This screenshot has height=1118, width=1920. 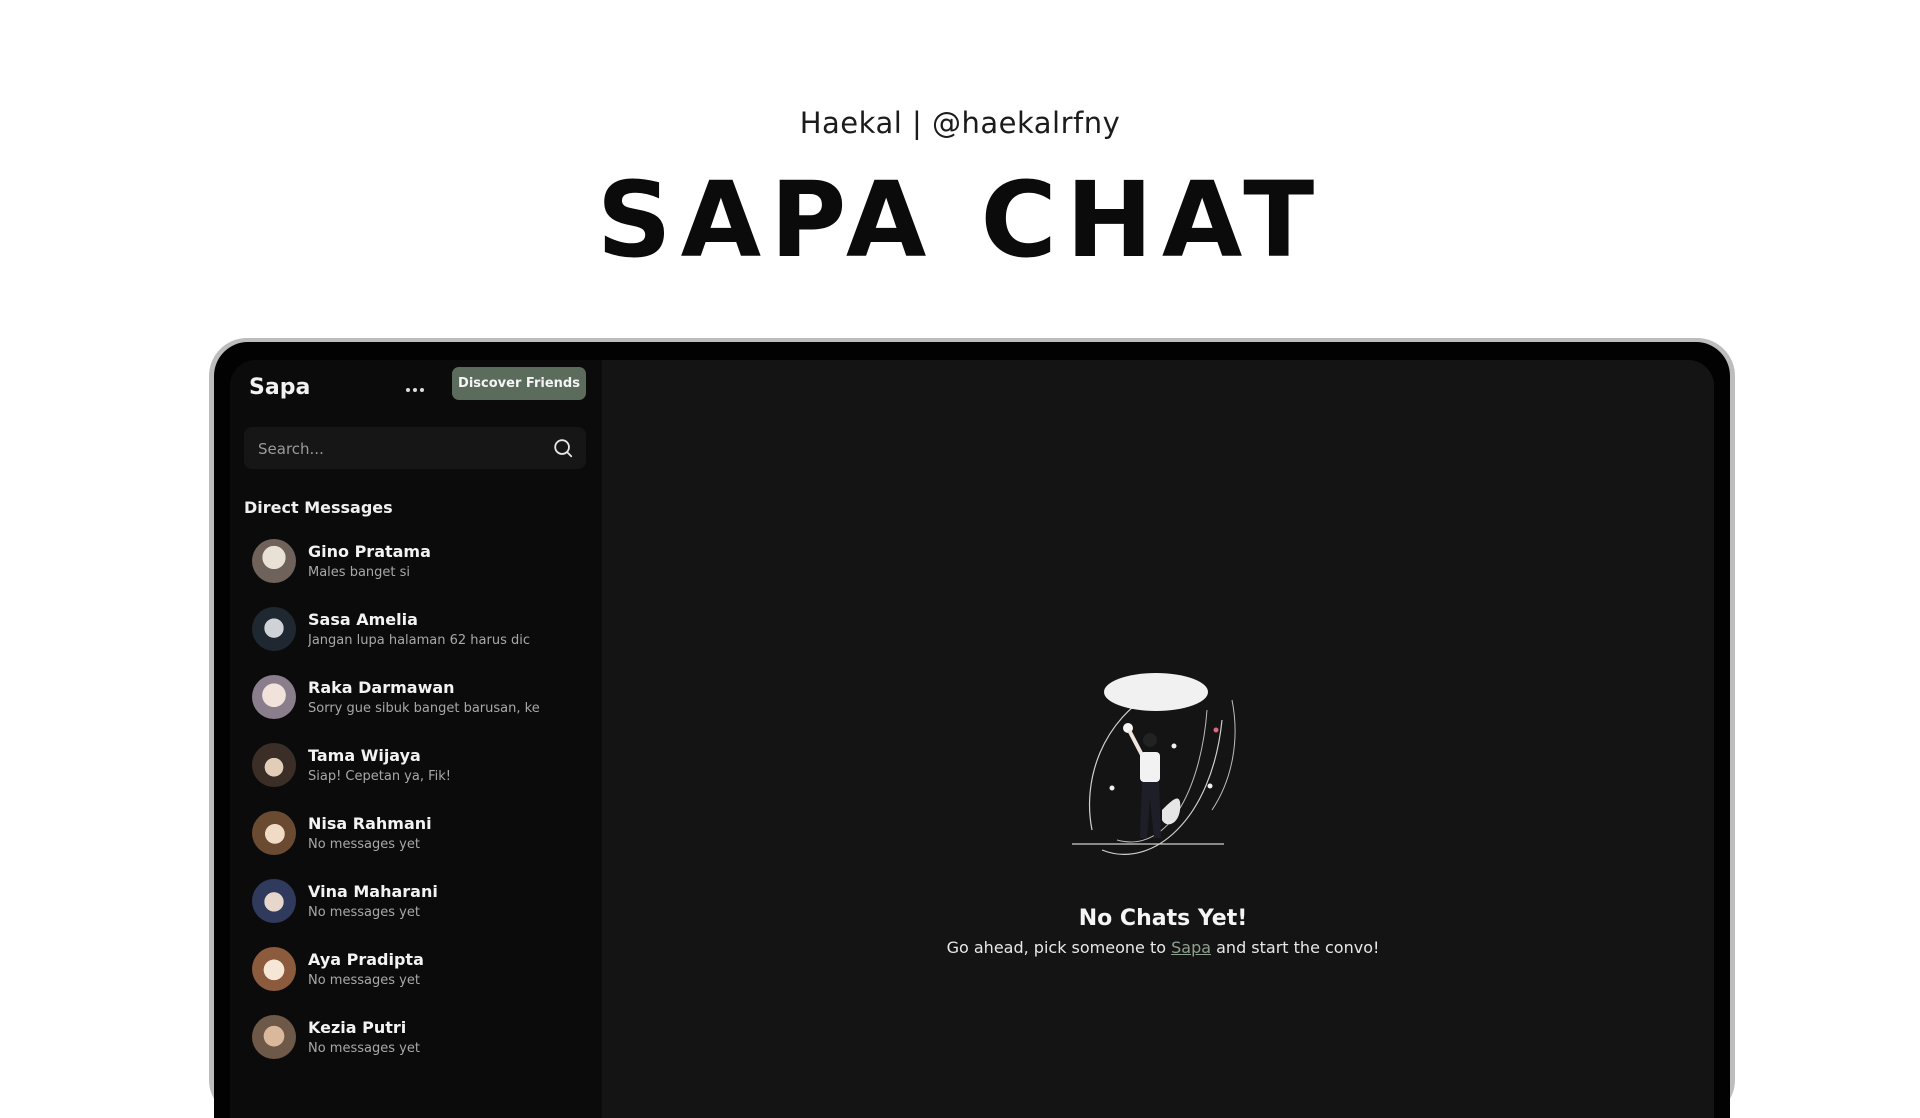 I want to click on list-item: Kezia Putri No messages yet, so click(x=416, y=1040).